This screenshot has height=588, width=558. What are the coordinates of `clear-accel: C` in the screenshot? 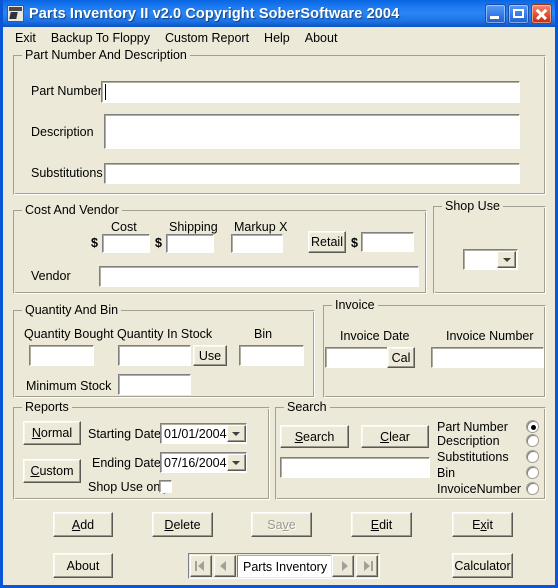 It's located at (385, 436).